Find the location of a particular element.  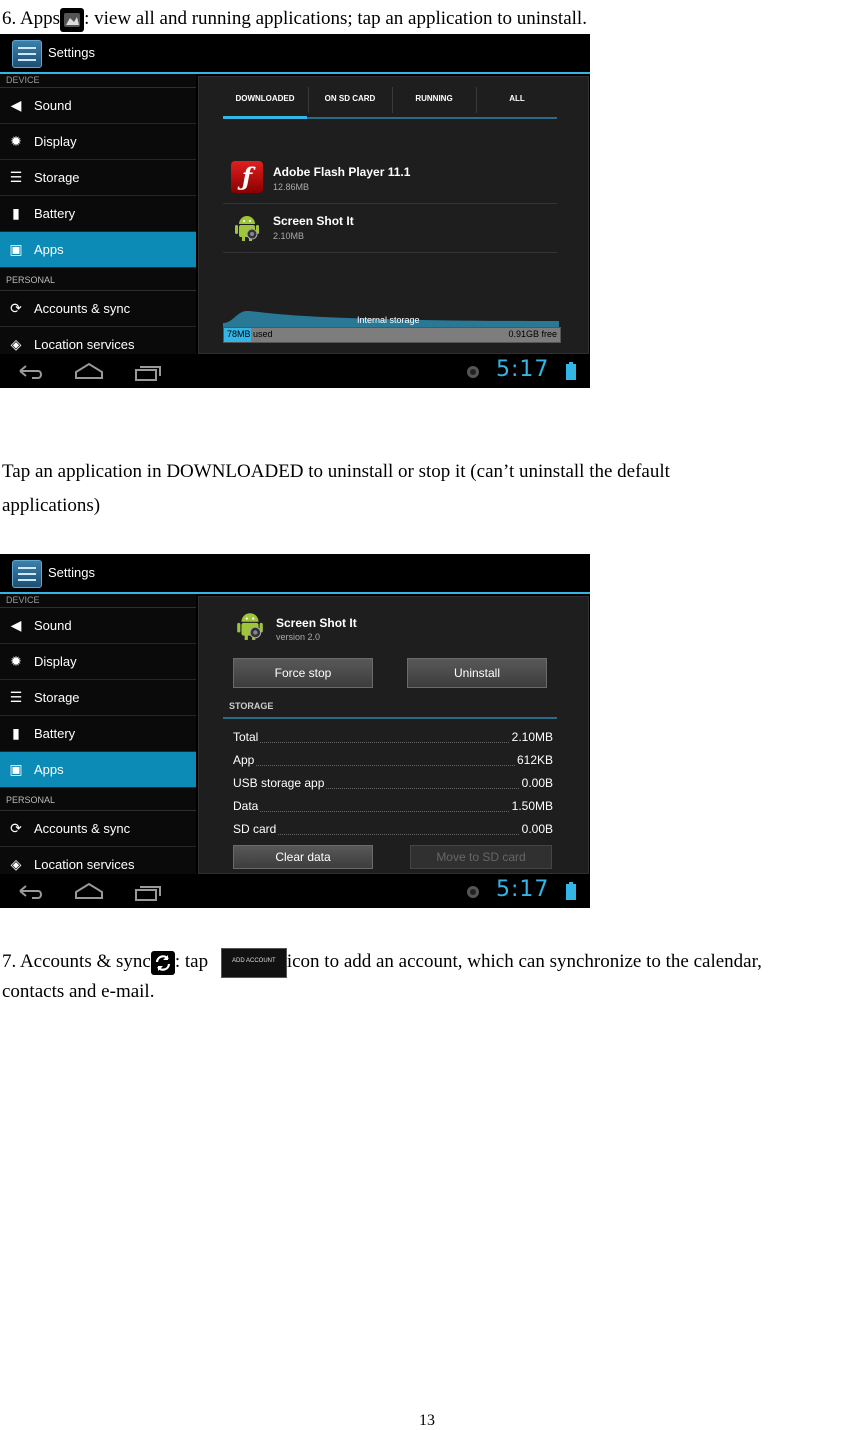

tab-downloaded: DOWNLOADED is located at coordinates (265, 100).